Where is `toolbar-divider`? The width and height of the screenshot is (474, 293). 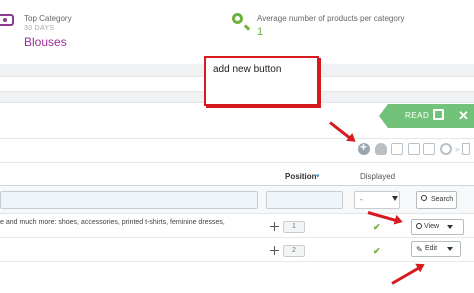
toolbar-divider is located at coordinates (237, 138).